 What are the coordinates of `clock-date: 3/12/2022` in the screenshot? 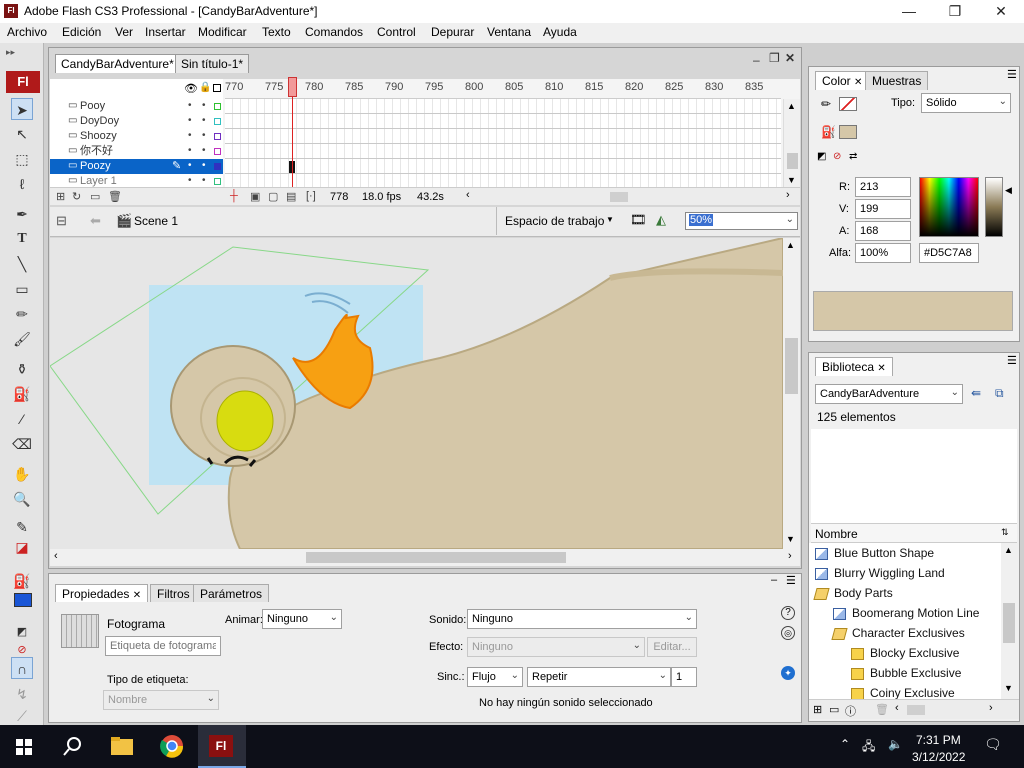 It's located at (938, 757).